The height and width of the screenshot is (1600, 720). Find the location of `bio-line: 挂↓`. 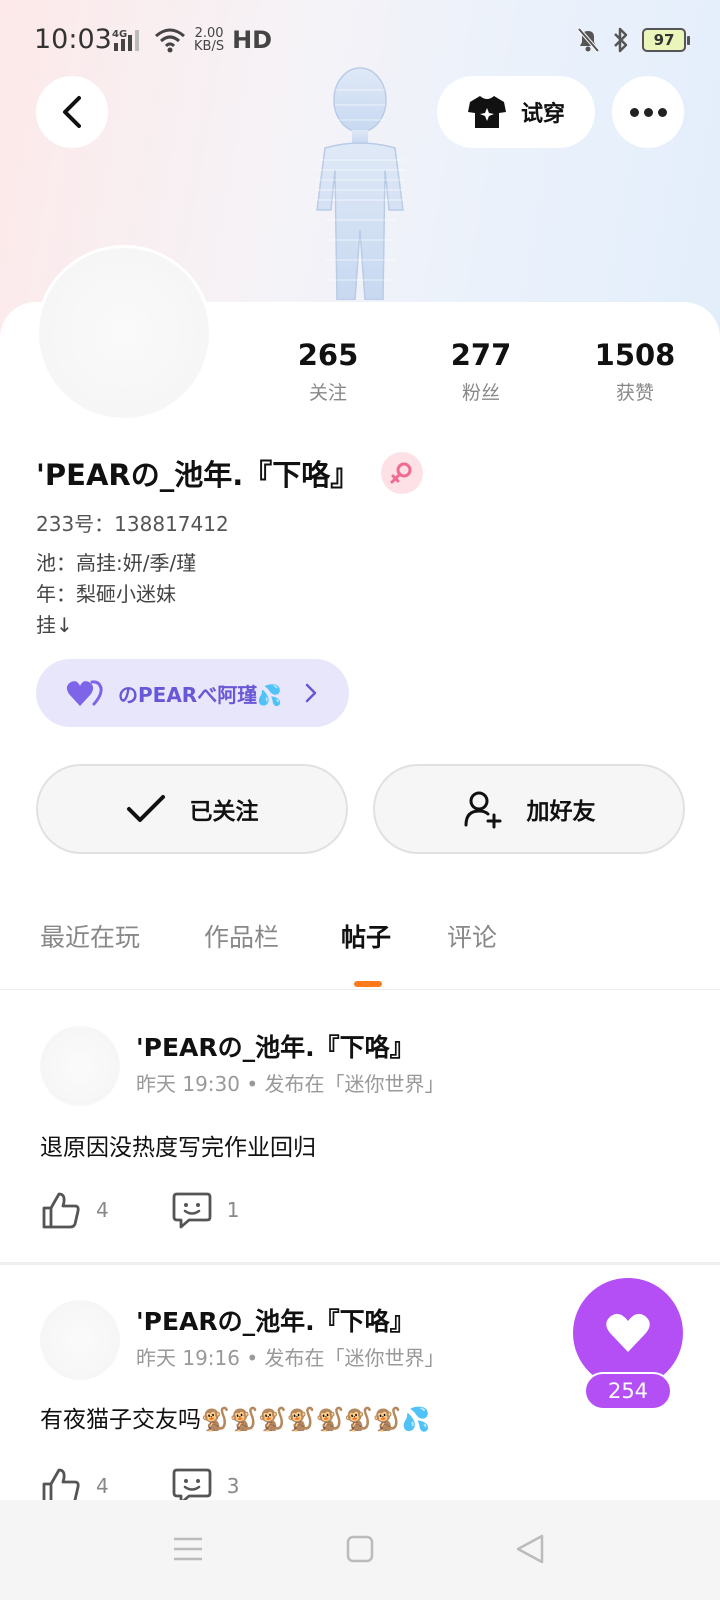

bio-line: 挂↓ is located at coordinates (54, 625).